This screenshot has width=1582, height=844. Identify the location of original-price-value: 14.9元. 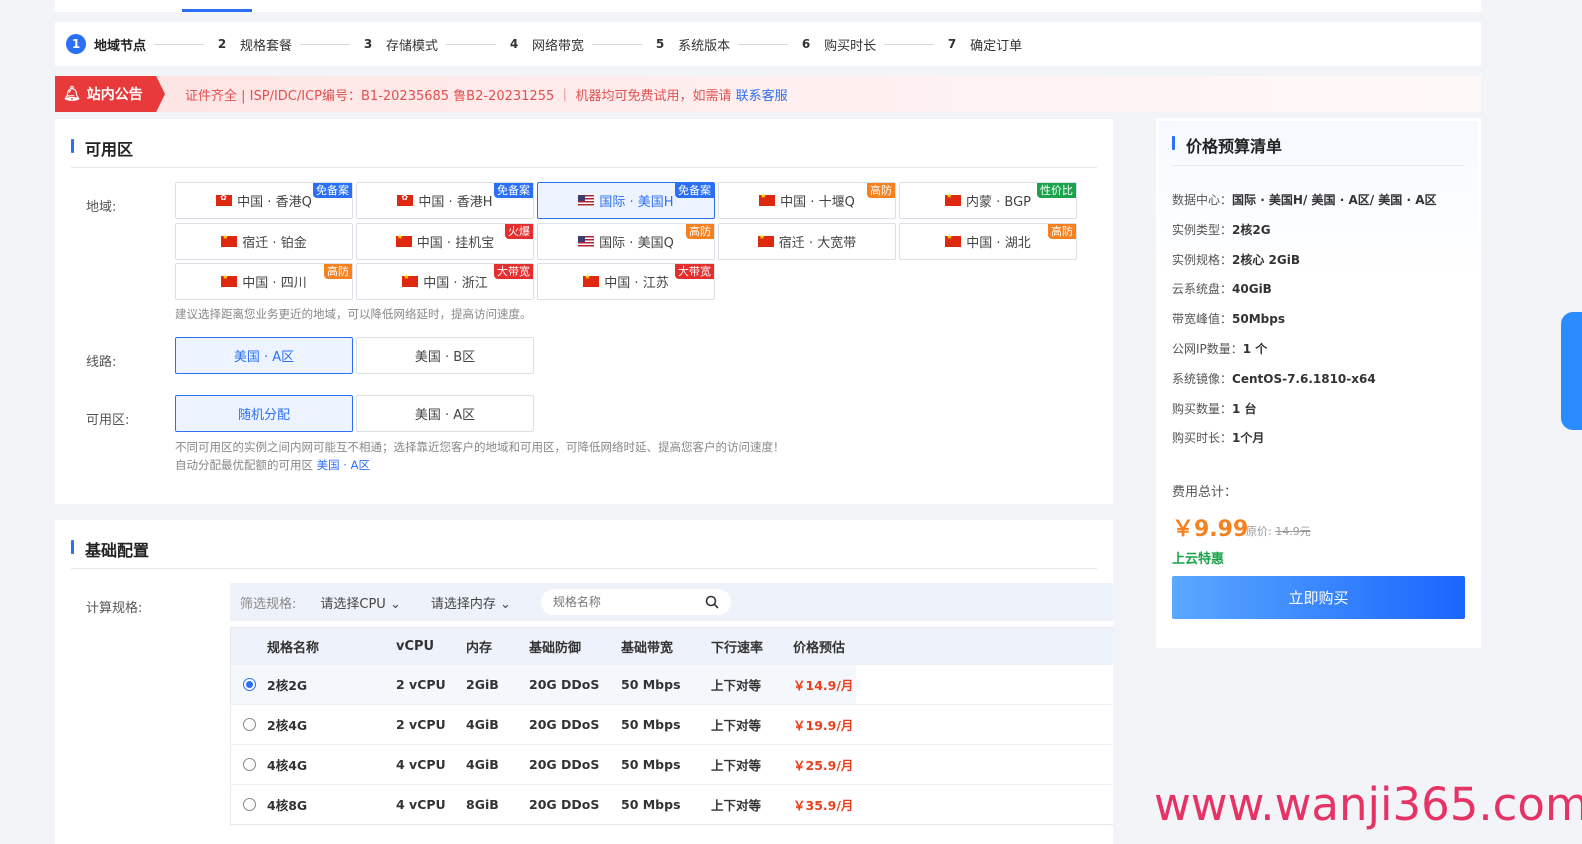
(1293, 531).